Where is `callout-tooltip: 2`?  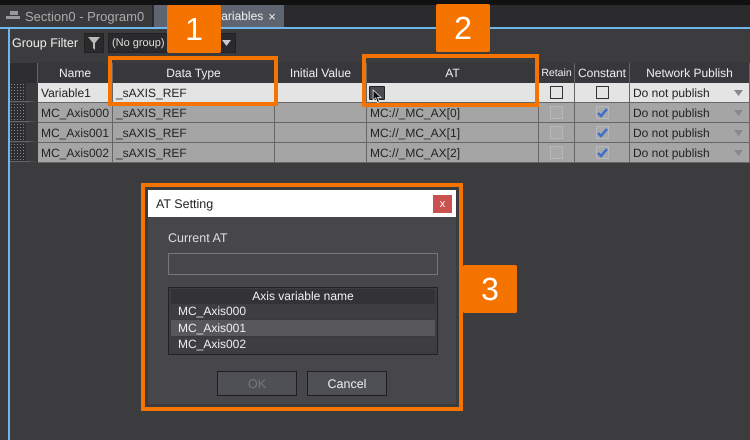 callout-tooltip: 2 is located at coordinates (463, 28).